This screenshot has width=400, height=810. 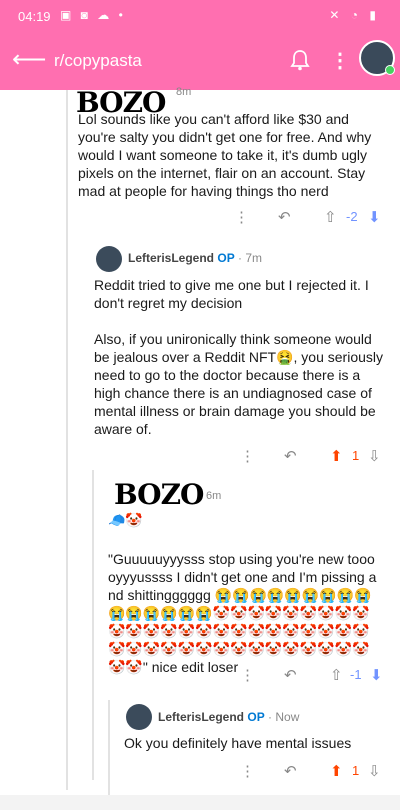 What do you see at coordinates (184, 92) in the screenshot?
I see `comment-time: 8m` at bounding box center [184, 92].